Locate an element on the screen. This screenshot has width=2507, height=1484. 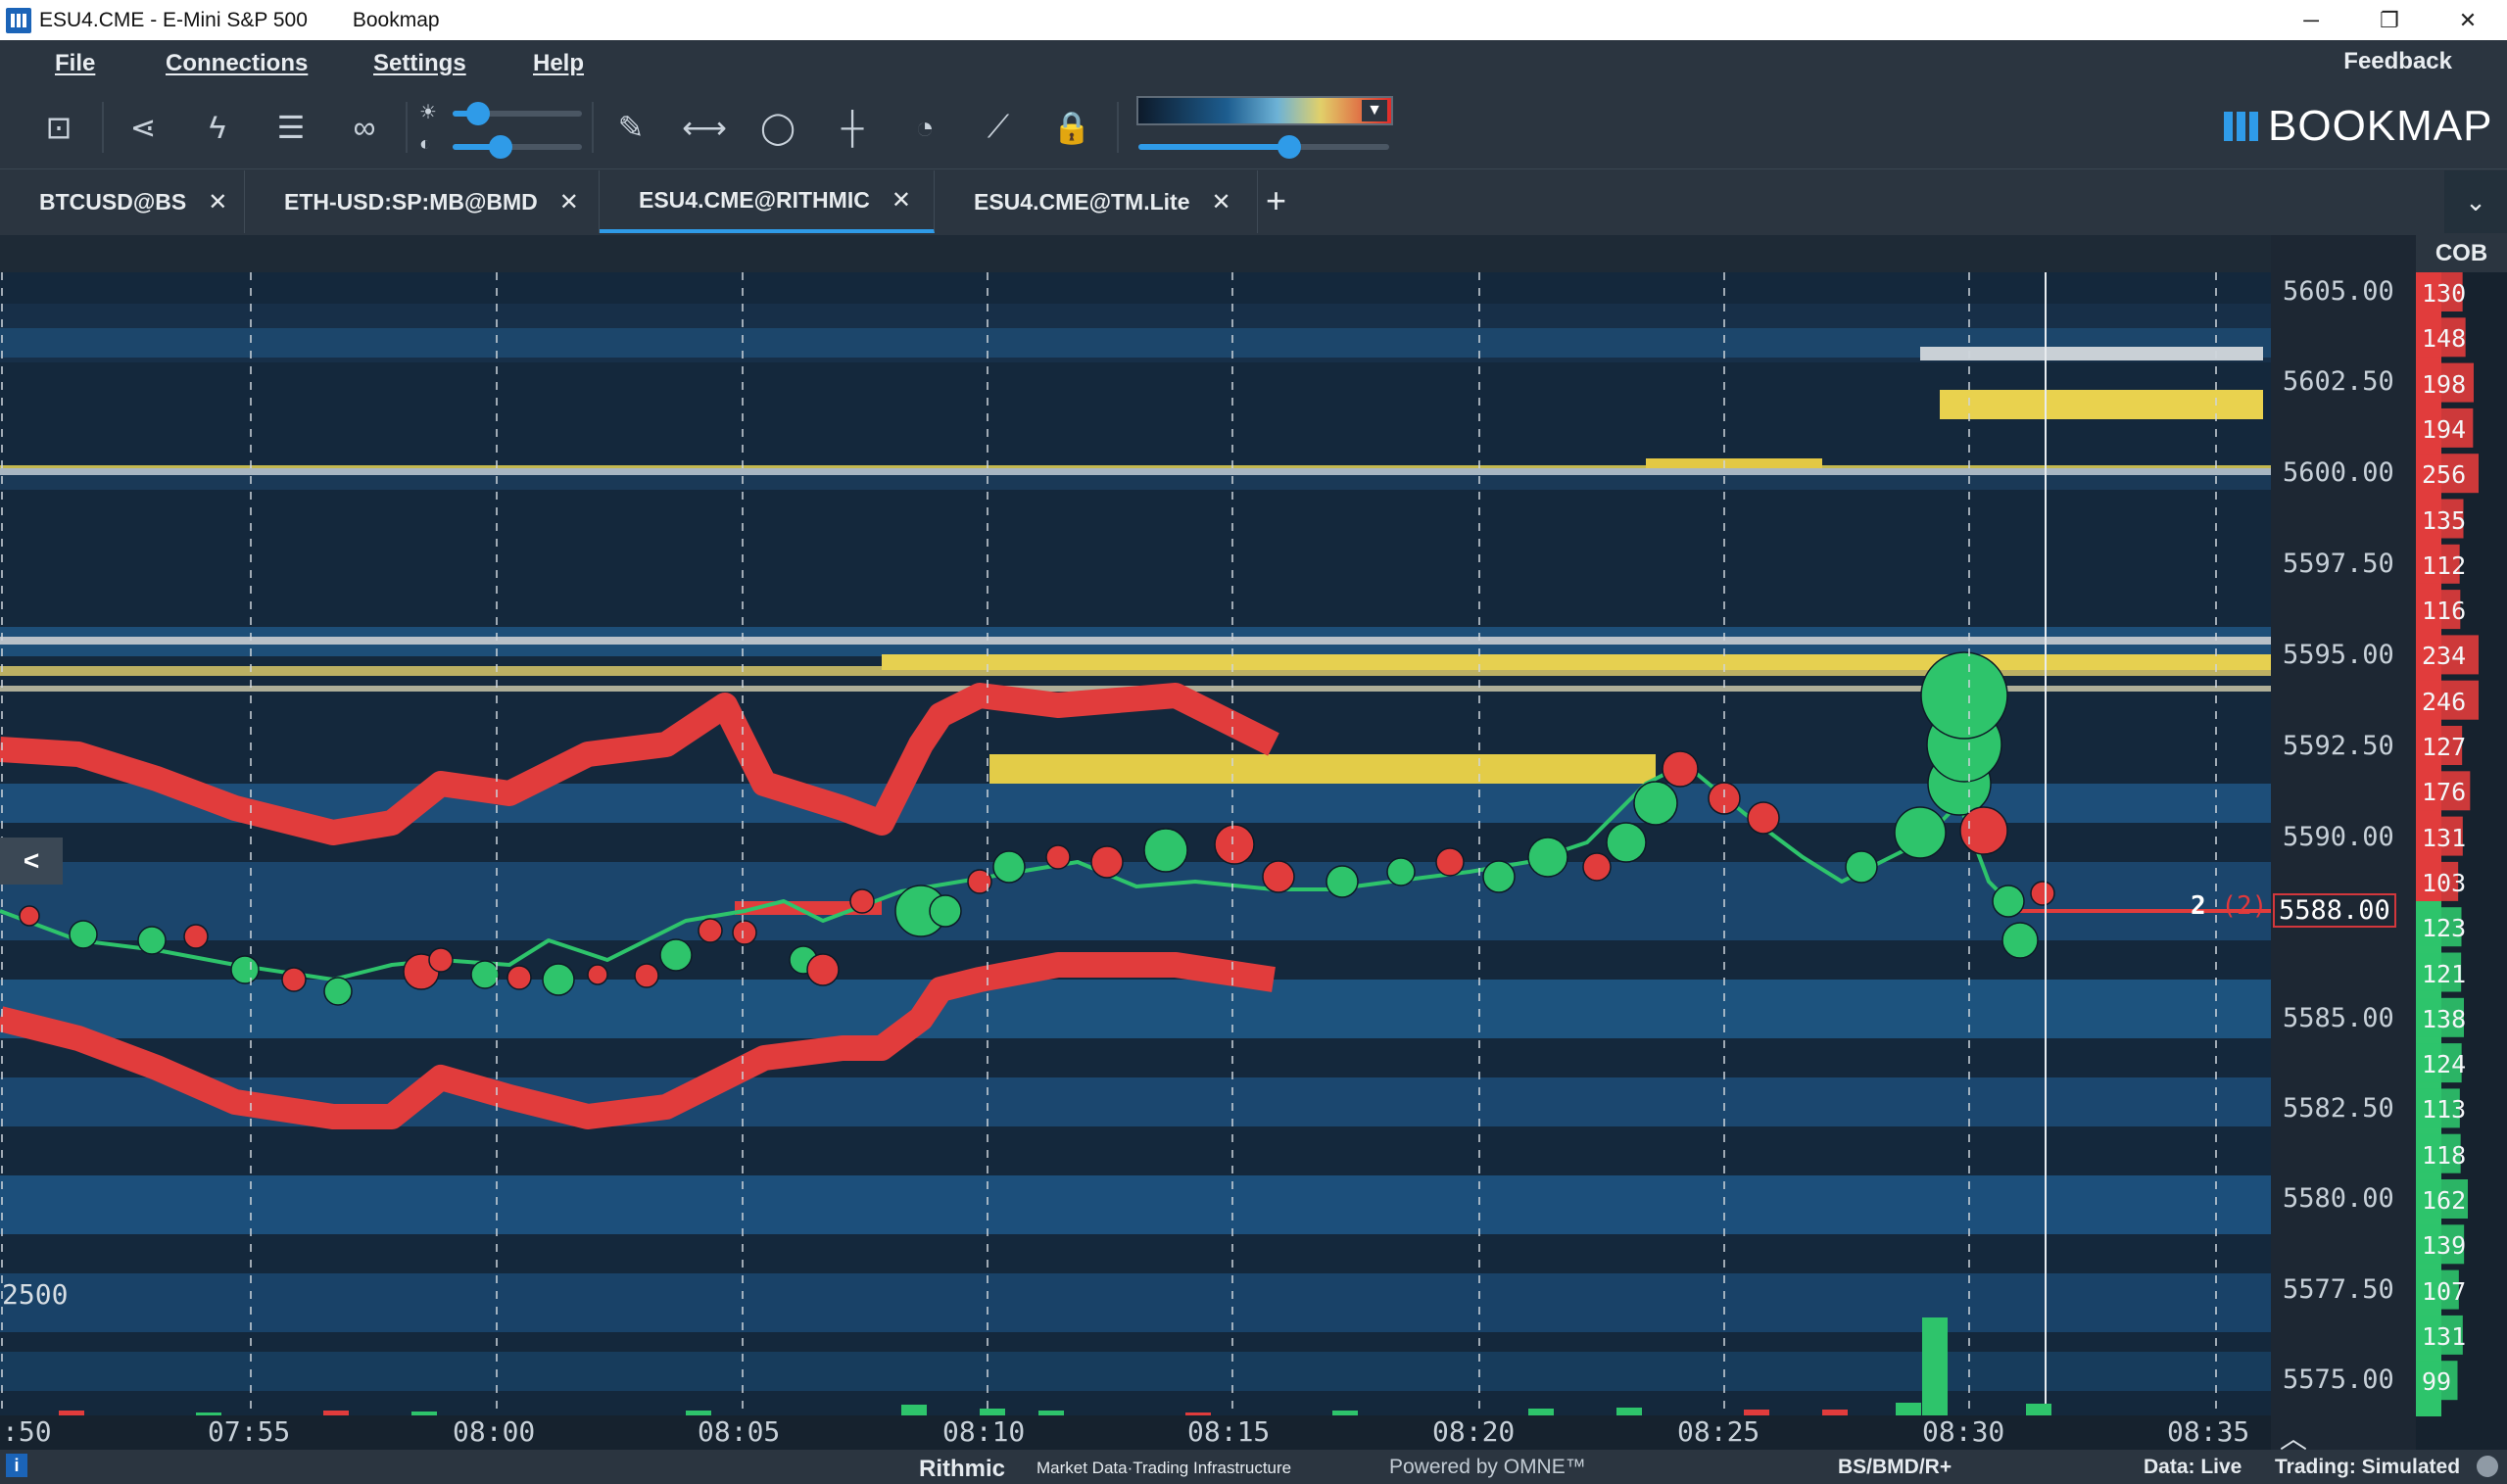
heatmap-color-picker: ▼ is located at coordinates (1264, 110).